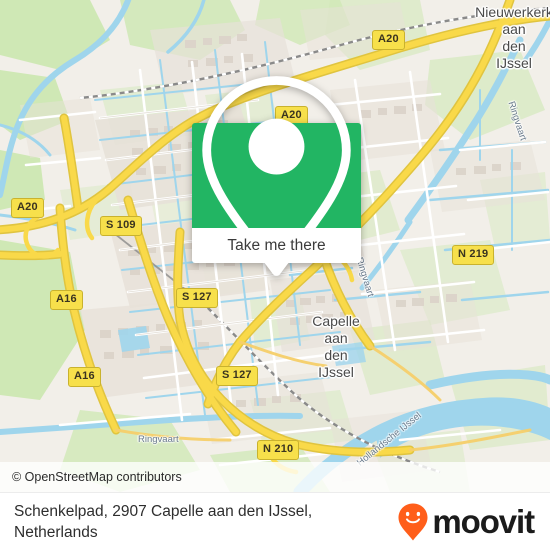 Image resolution: width=550 pixels, height=550 pixels. I want to click on road-shield-n219: N 219, so click(473, 255).